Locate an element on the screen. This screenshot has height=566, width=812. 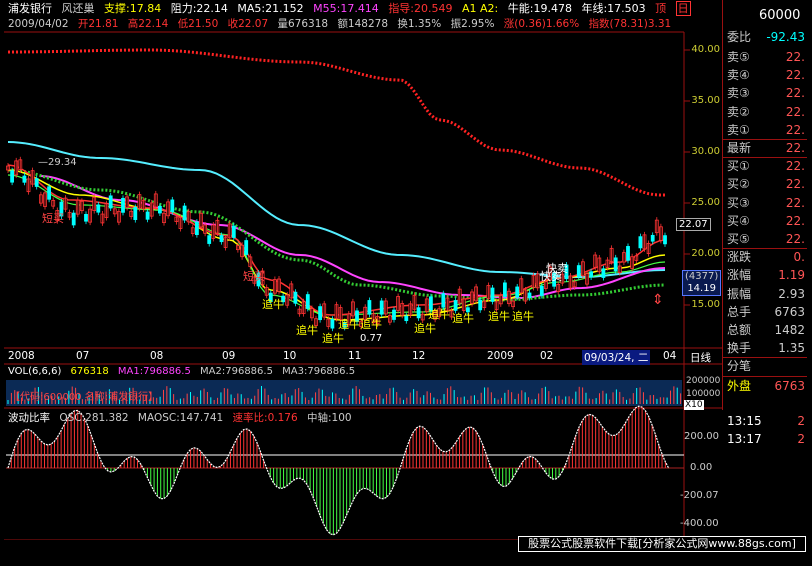
osc-axis-200: 200.00 is located at coordinates (701, 436).